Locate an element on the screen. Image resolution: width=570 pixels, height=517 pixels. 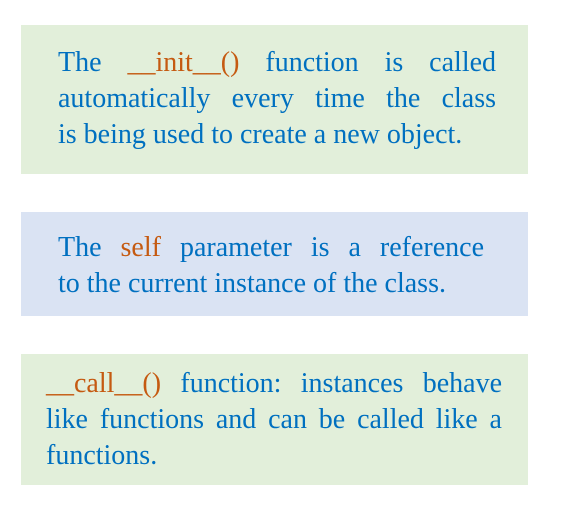
call-line-2: like functions and can be called like a is located at coordinates (274, 419).